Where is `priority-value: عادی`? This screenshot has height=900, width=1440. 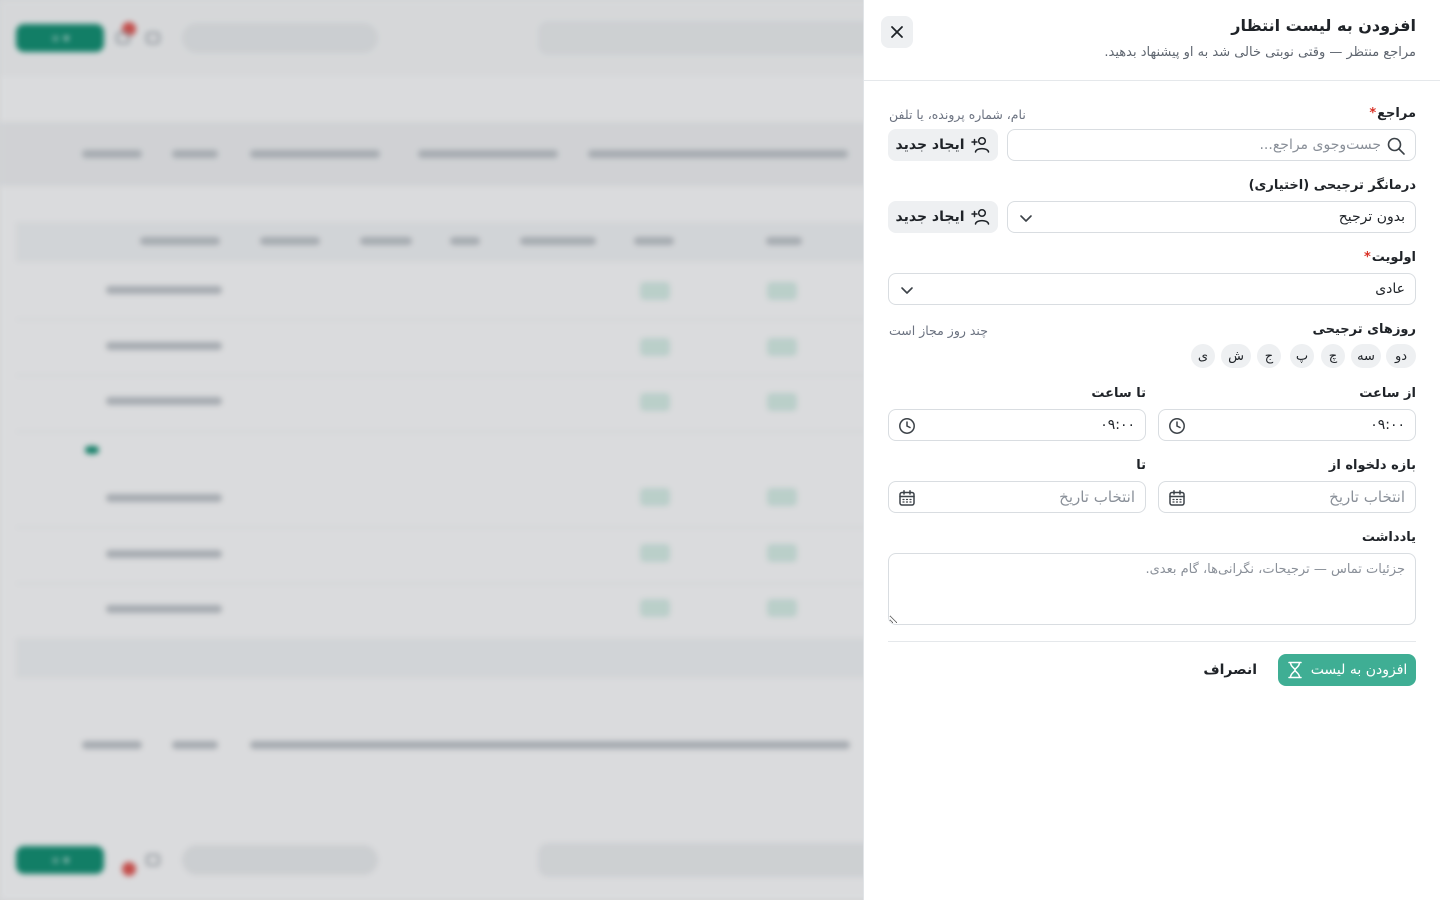 priority-value: عادی is located at coordinates (1390, 289).